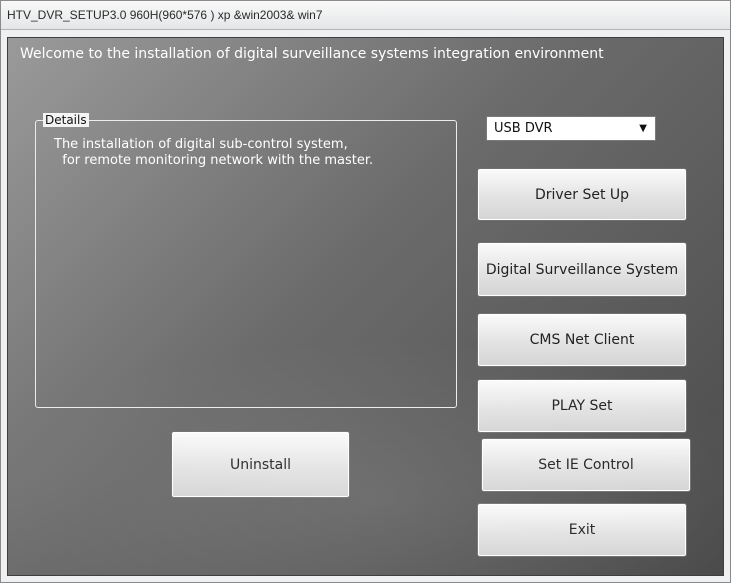 The image size is (731, 583). What do you see at coordinates (260, 464) in the screenshot?
I see `uninstall-button: Uninstall` at bounding box center [260, 464].